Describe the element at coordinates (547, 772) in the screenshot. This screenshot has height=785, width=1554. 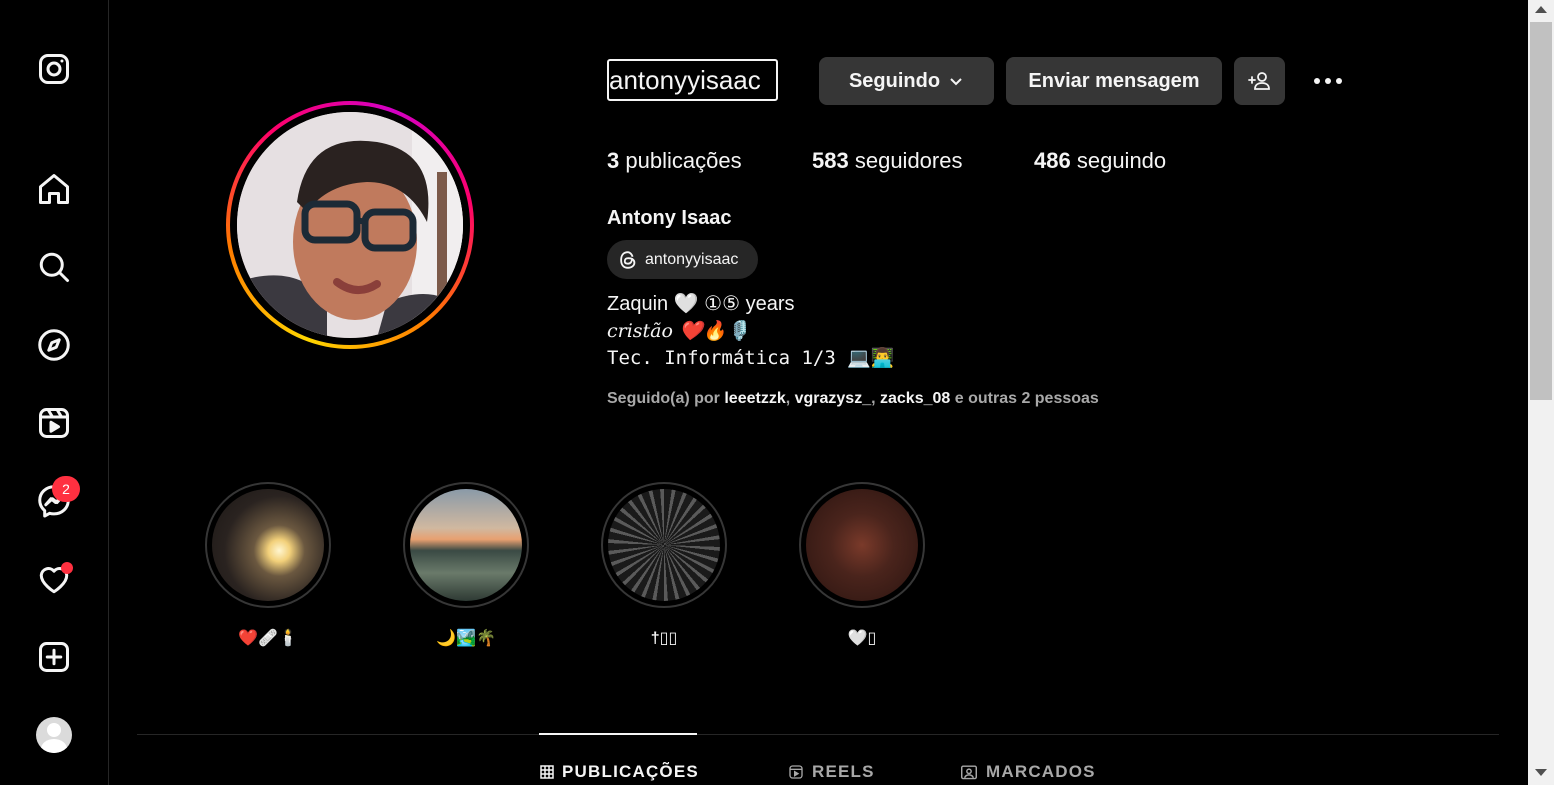
I see `grid-icon` at that location.